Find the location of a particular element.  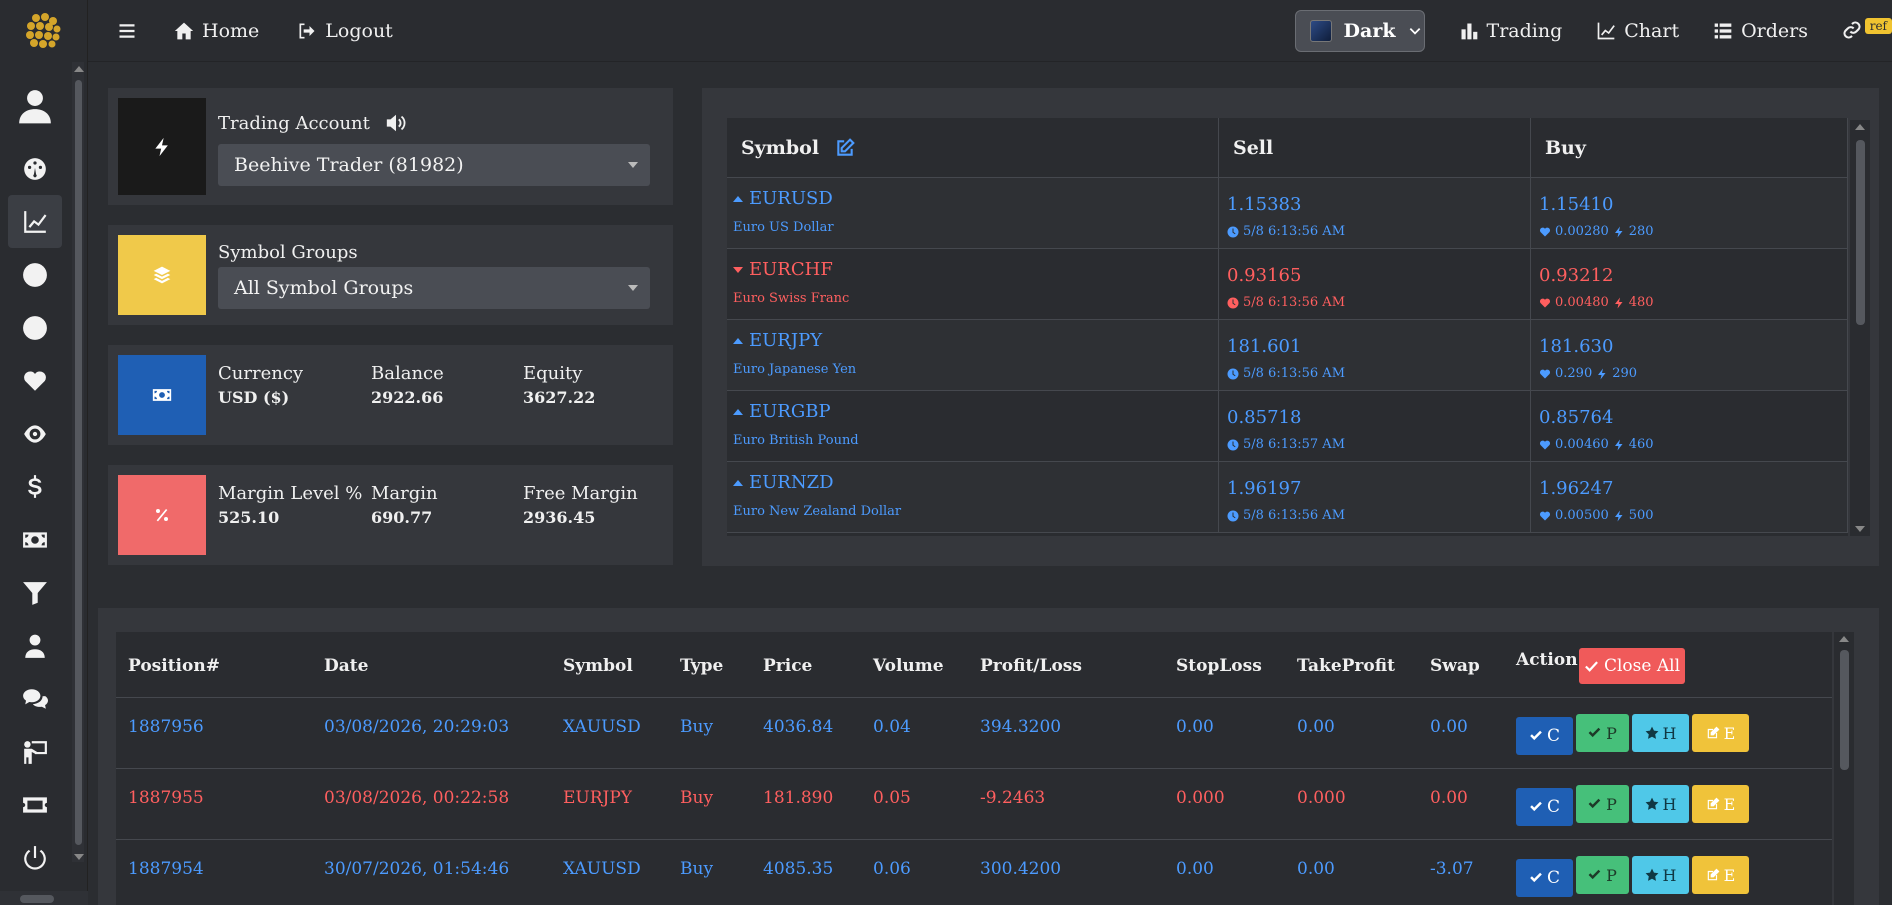

list-icon is located at coordinates (1723, 31).